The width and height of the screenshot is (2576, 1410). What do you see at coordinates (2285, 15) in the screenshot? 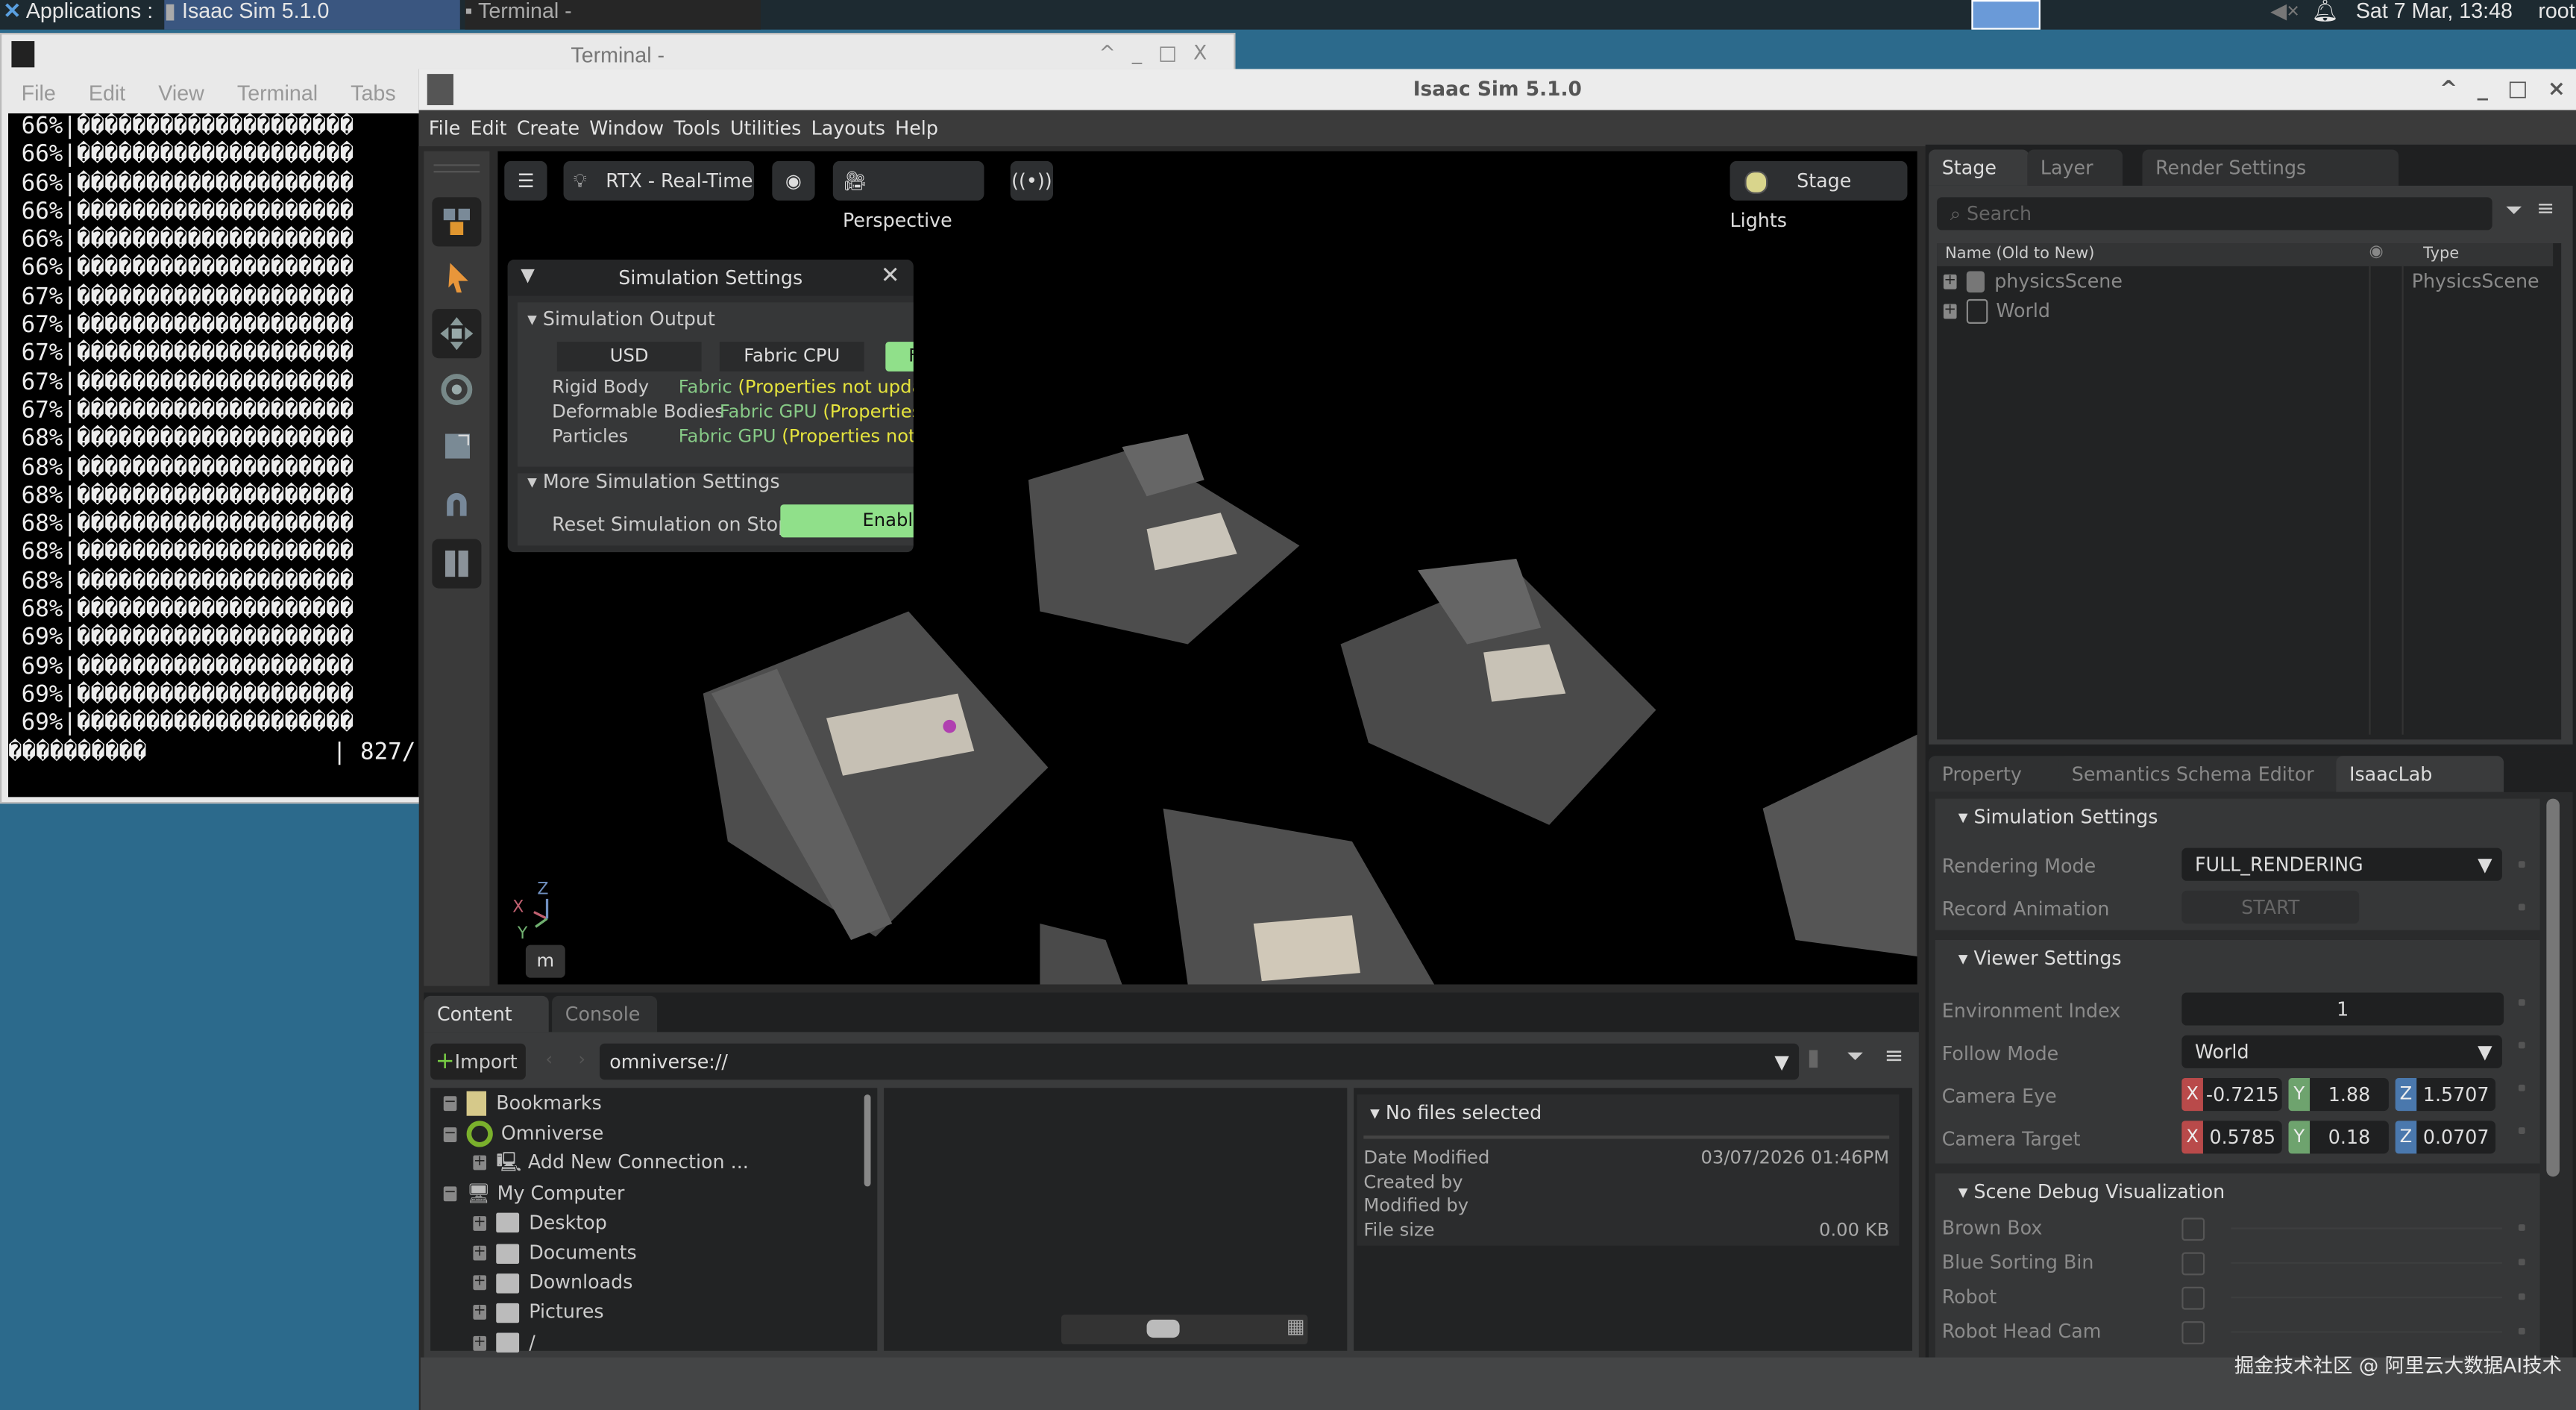
I see `volume-muted-icon: ◀×` at bounding box center [2285, 15].